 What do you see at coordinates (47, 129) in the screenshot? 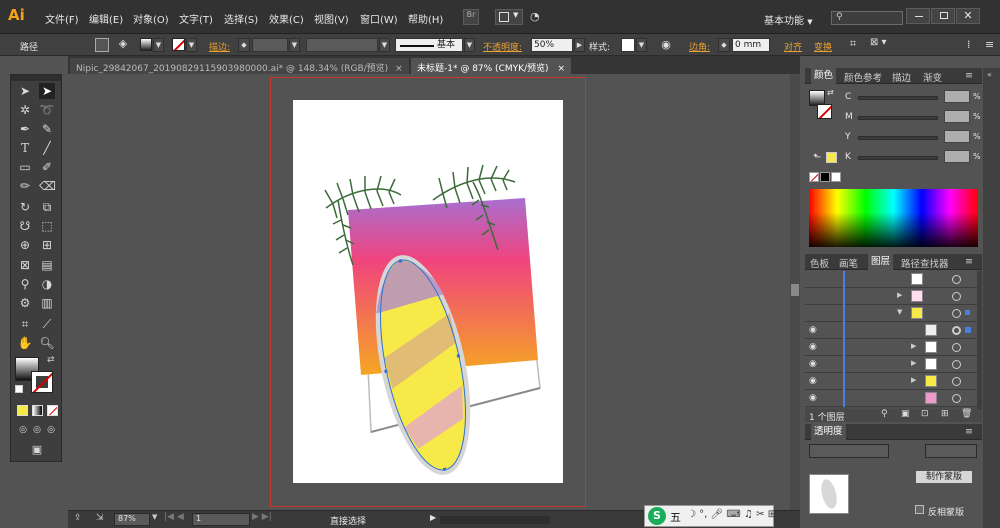
I see `curvature-tool-icon: ✎` at bounding box center [47, 129].